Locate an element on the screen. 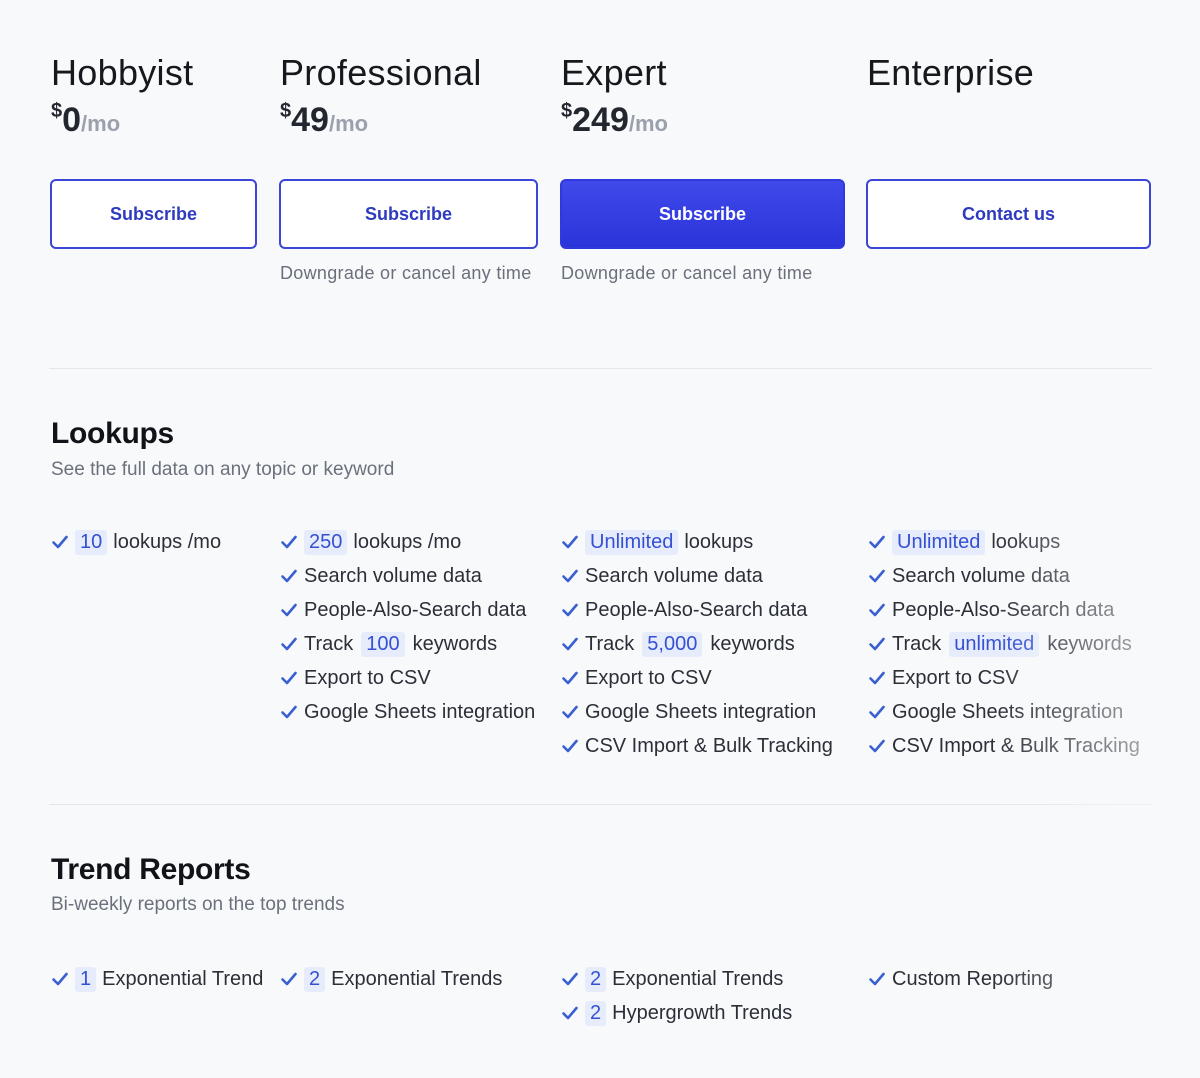 This screenshot has width=1200, height=1078. feature-text: Exponential Trend is located at coordinates (183, 978).